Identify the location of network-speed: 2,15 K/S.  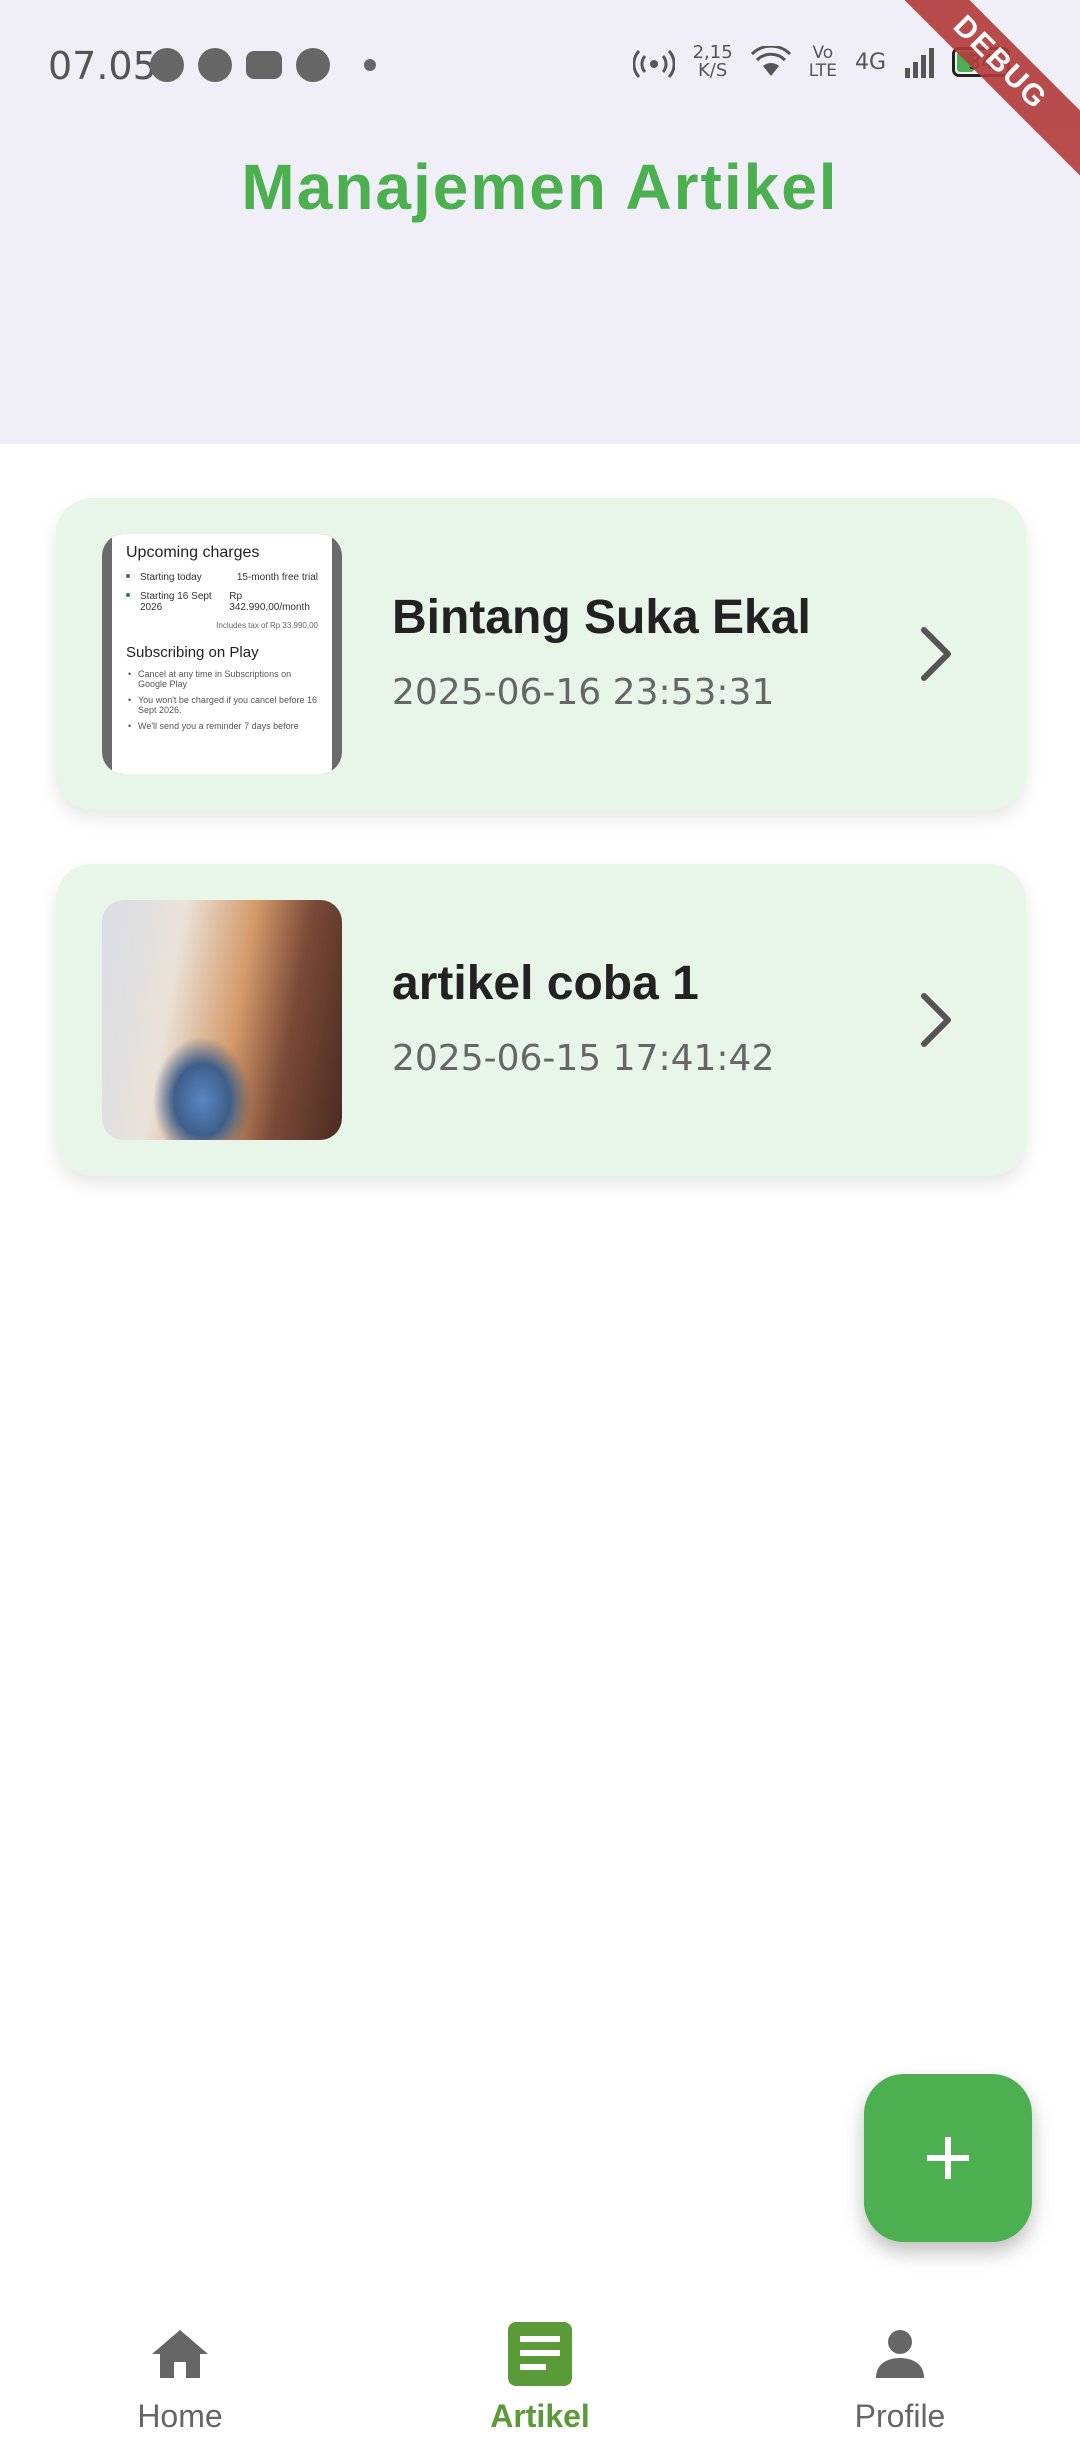
(712, 61).